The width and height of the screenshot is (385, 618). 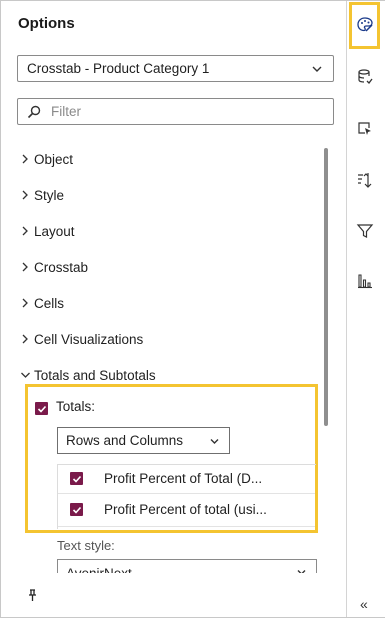 I want to click on section-label: Cell Visualizations, so click(x=89, y=339).